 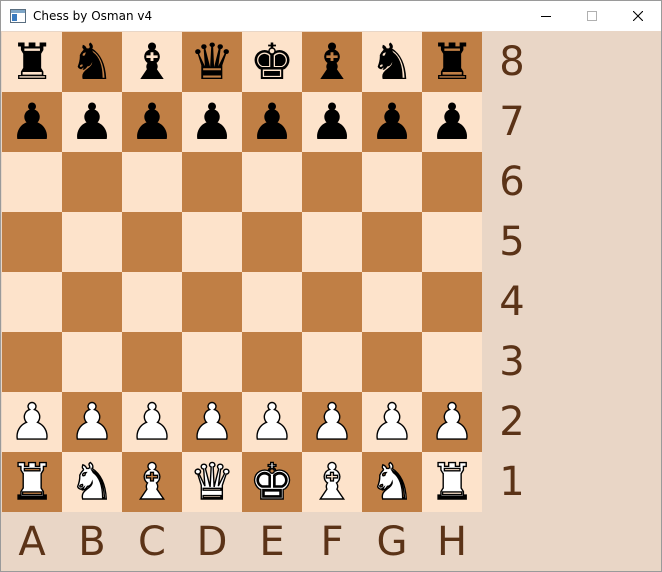 What do you see at coordinates (332, 362) in the screenshot?
I see `square-f3` at bounding box center [332, 362].